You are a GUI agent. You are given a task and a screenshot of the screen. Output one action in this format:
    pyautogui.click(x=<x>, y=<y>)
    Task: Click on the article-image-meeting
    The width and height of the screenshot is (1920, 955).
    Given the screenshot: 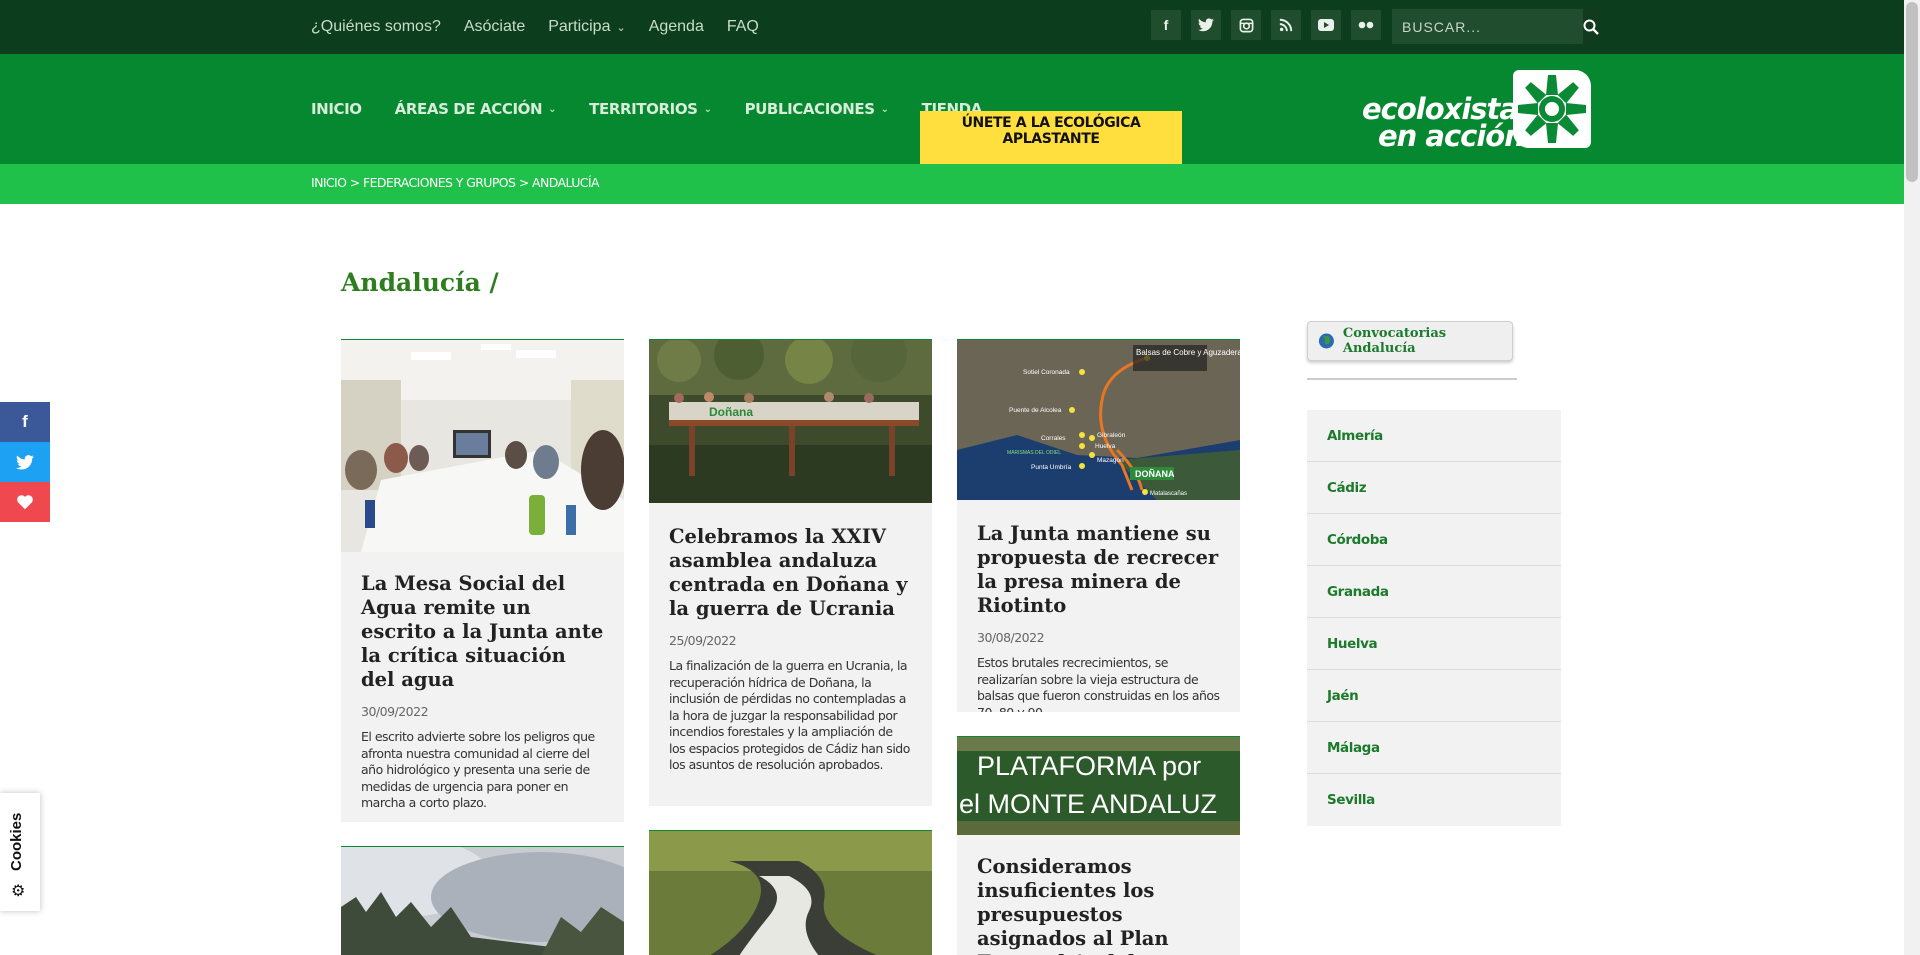 What is the action you would take?
    pyautogui.click(x=482, y=446)
    